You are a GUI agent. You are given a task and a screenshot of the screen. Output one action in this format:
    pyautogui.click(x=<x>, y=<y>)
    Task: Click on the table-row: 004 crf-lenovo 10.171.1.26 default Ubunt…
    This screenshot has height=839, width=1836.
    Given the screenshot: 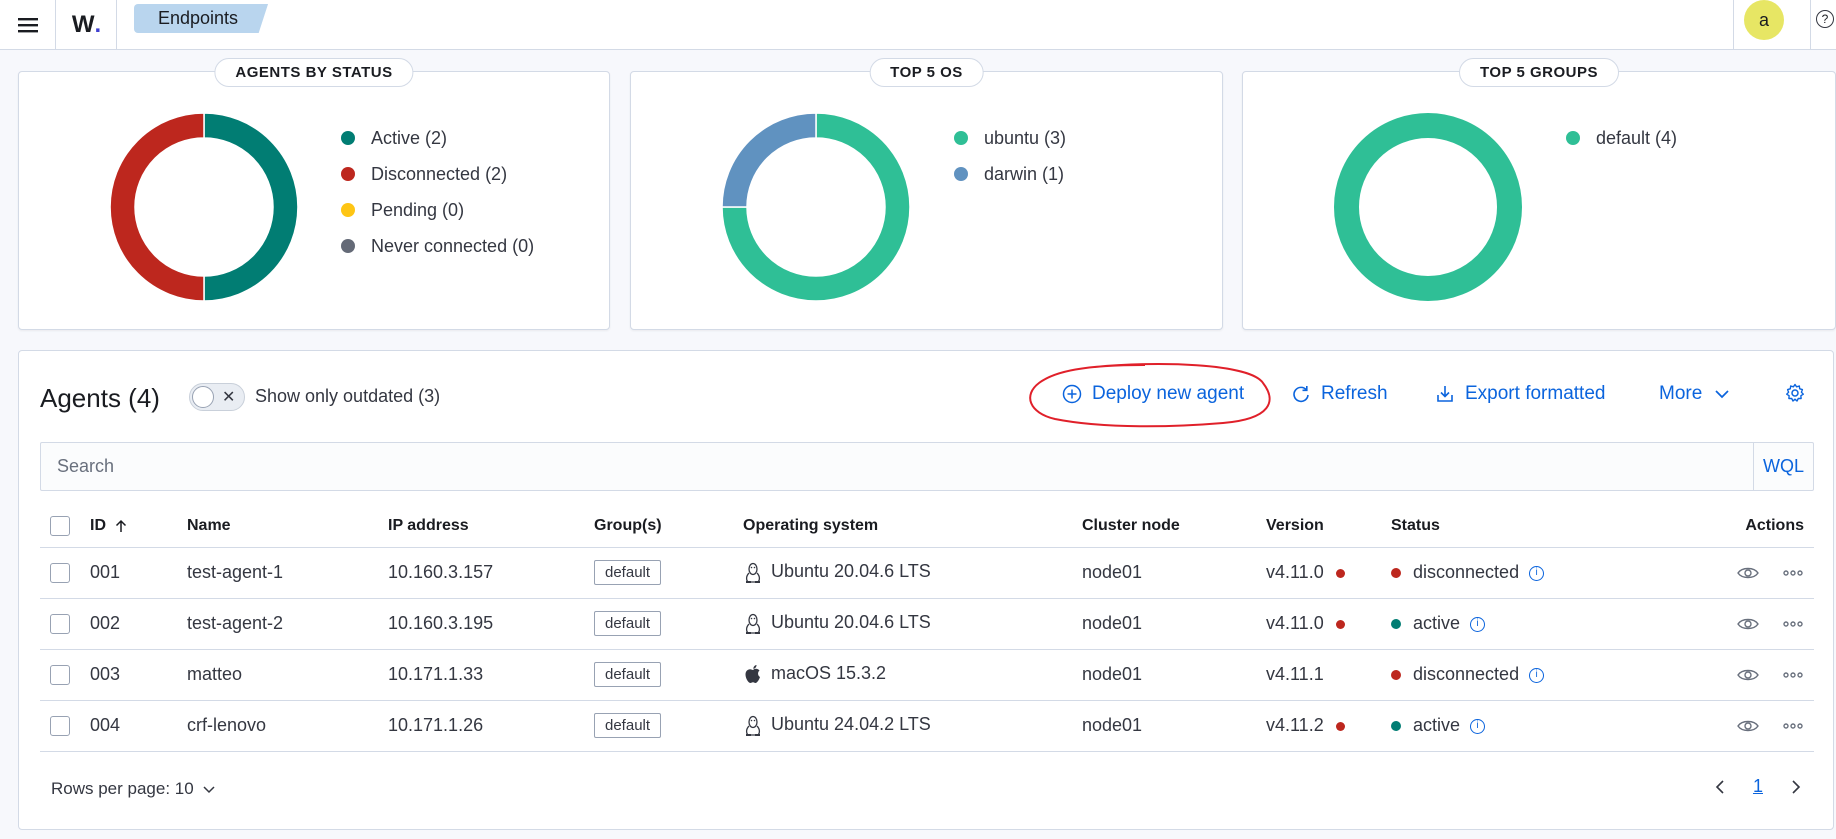 What is the action you would take?
    pyautogui.click(x=927, y=726)
    